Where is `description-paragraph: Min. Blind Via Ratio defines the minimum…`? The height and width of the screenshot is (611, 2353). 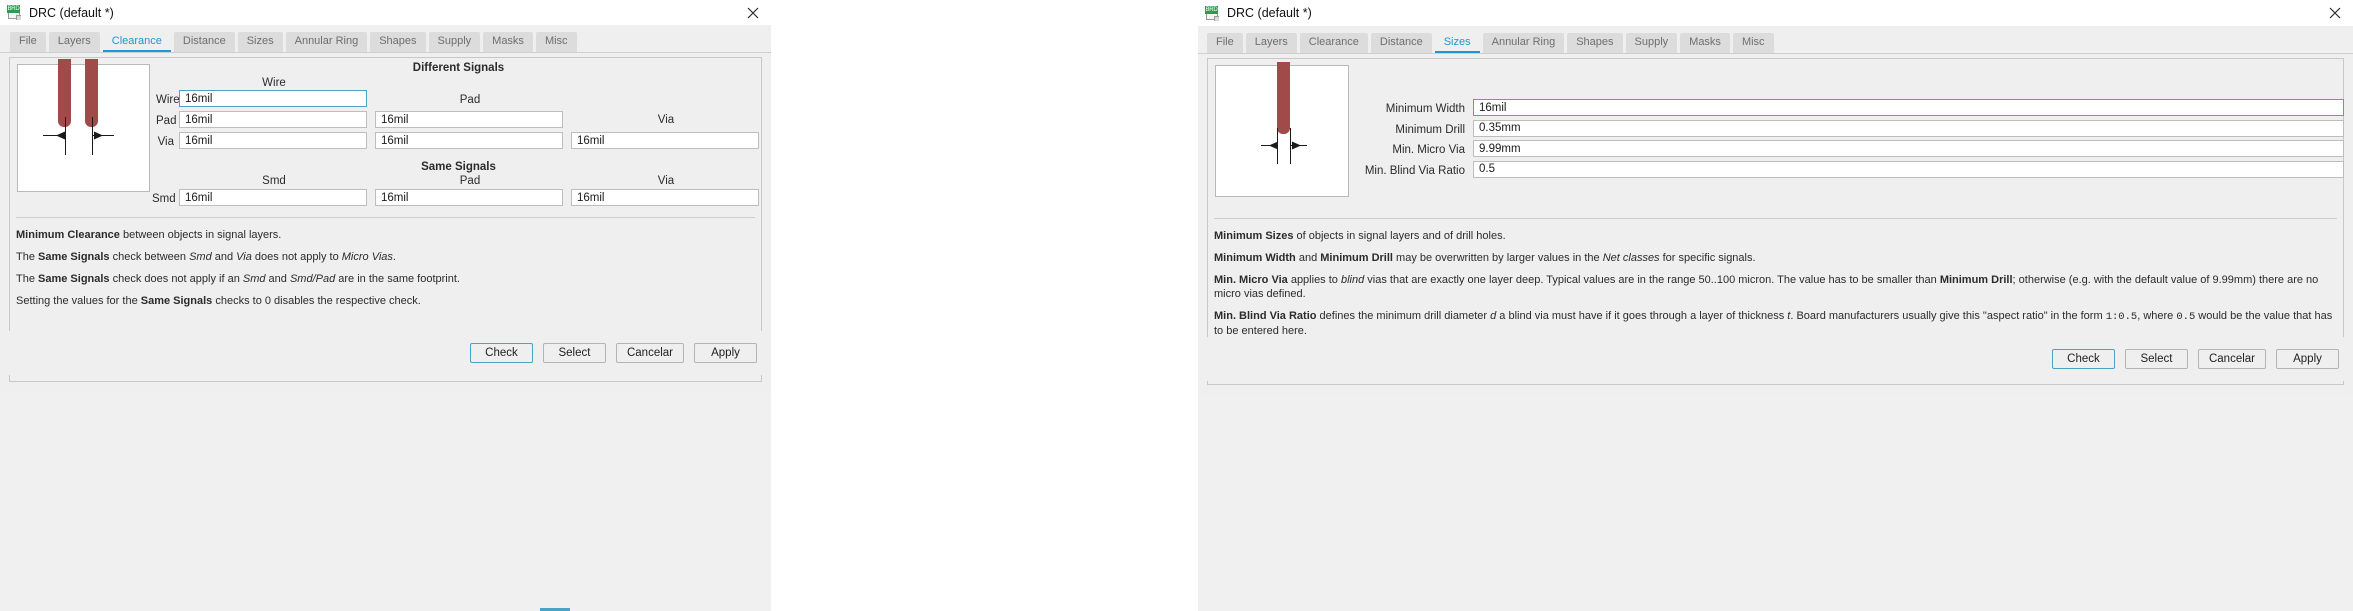
description-paragraph: Min. Blind Via Ratio defines the minimum… is located at coordinates (1773, 323).